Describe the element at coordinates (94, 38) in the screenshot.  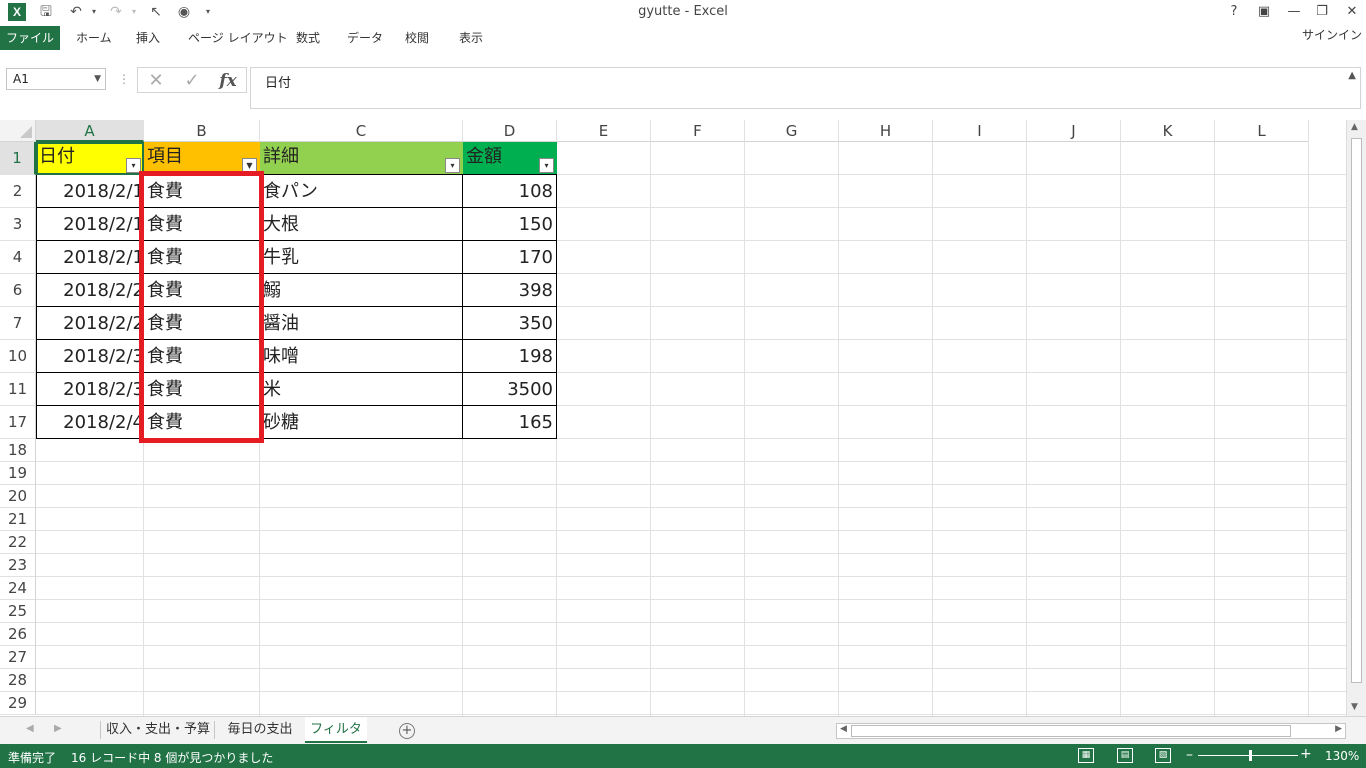
I see `tab-home: ホーム` at that location.